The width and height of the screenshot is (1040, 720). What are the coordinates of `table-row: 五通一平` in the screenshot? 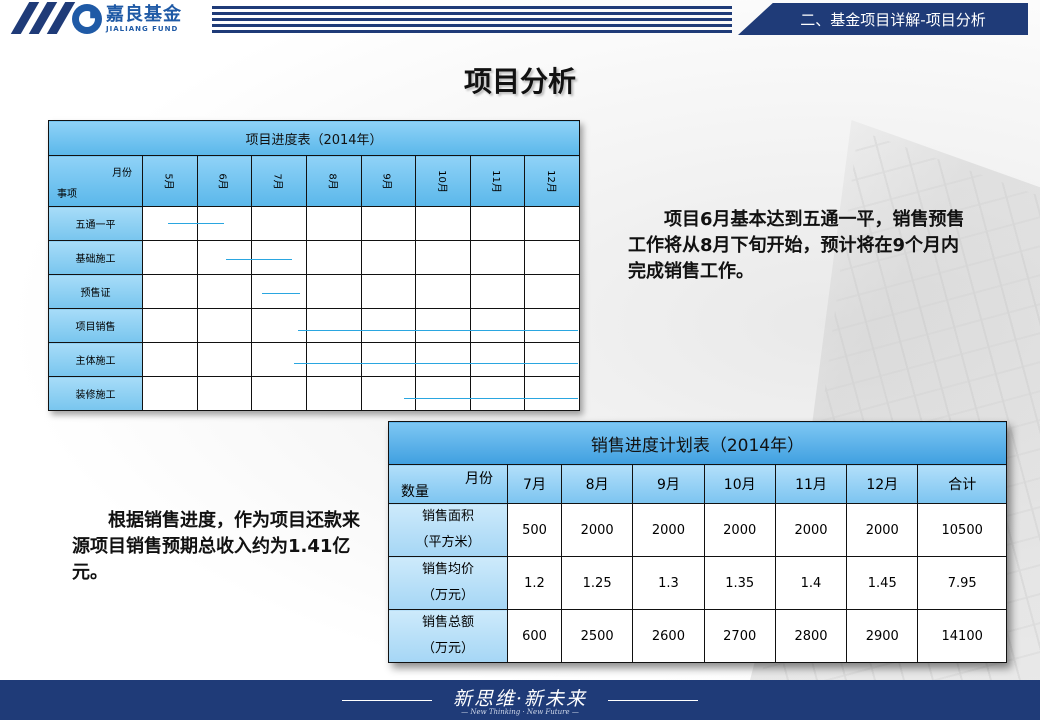 It's located at (313, 223).